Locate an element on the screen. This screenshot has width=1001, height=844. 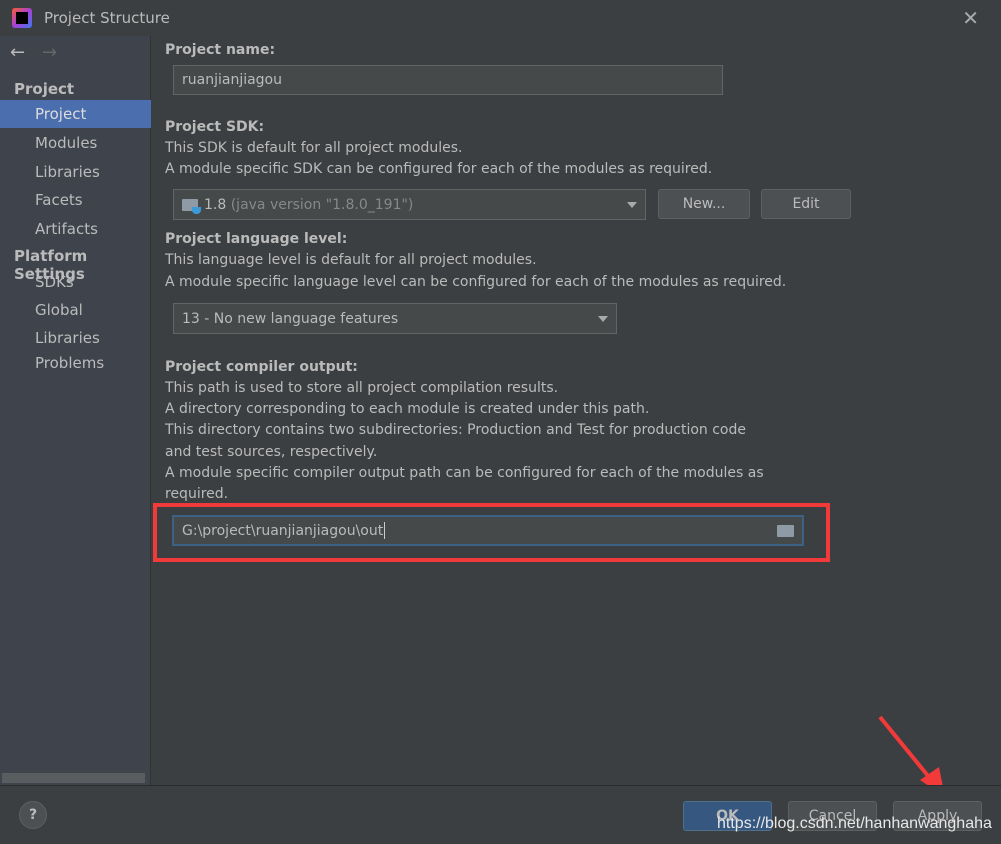
title-bar: Project Structure ✕ is located at coordinates (500, 18).